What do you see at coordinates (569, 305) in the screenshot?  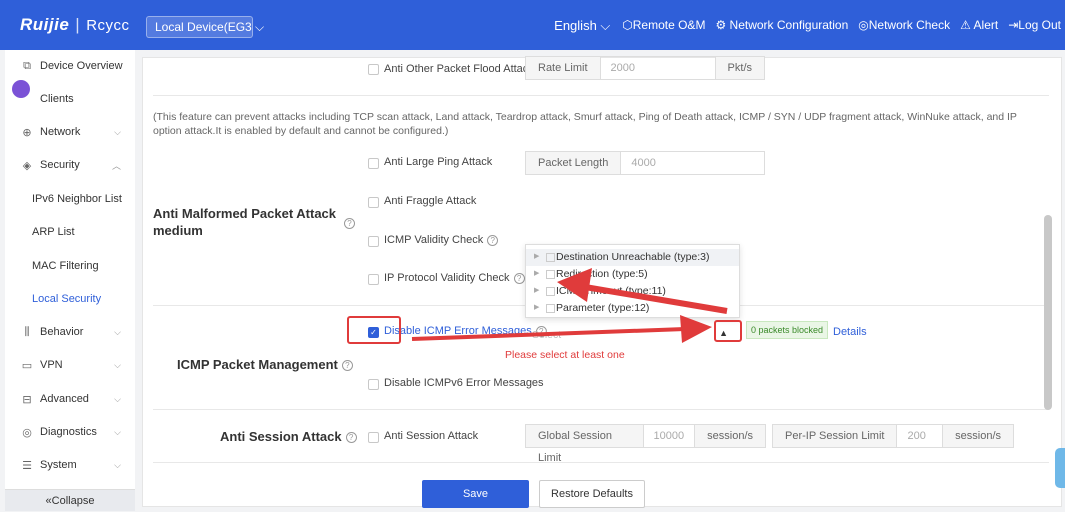 I see `annotation-arrows` at bounding box center [569, 305].